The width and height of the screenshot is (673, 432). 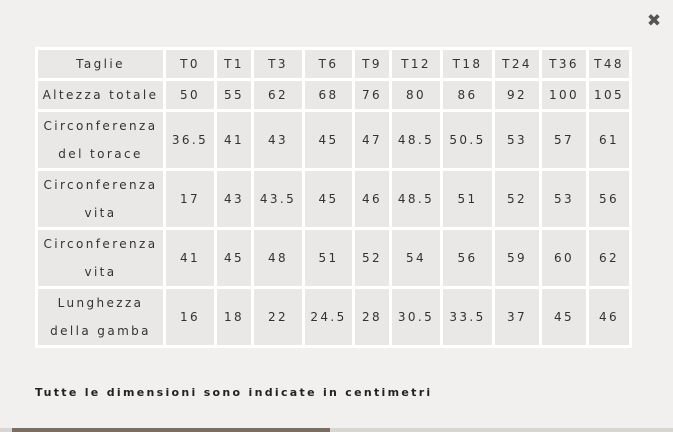 I want to click on close-icon: ✖, so click(x=654, y=21).